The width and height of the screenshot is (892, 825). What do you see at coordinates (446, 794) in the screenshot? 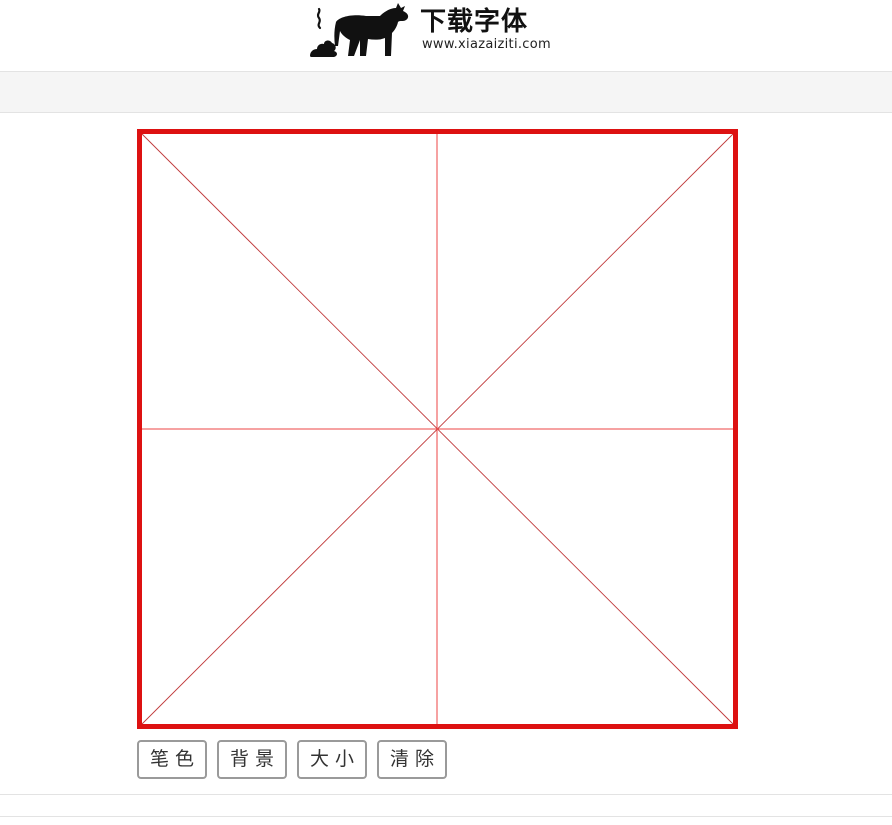
I see `footer-divider-top` at bounding box center [446, 794].